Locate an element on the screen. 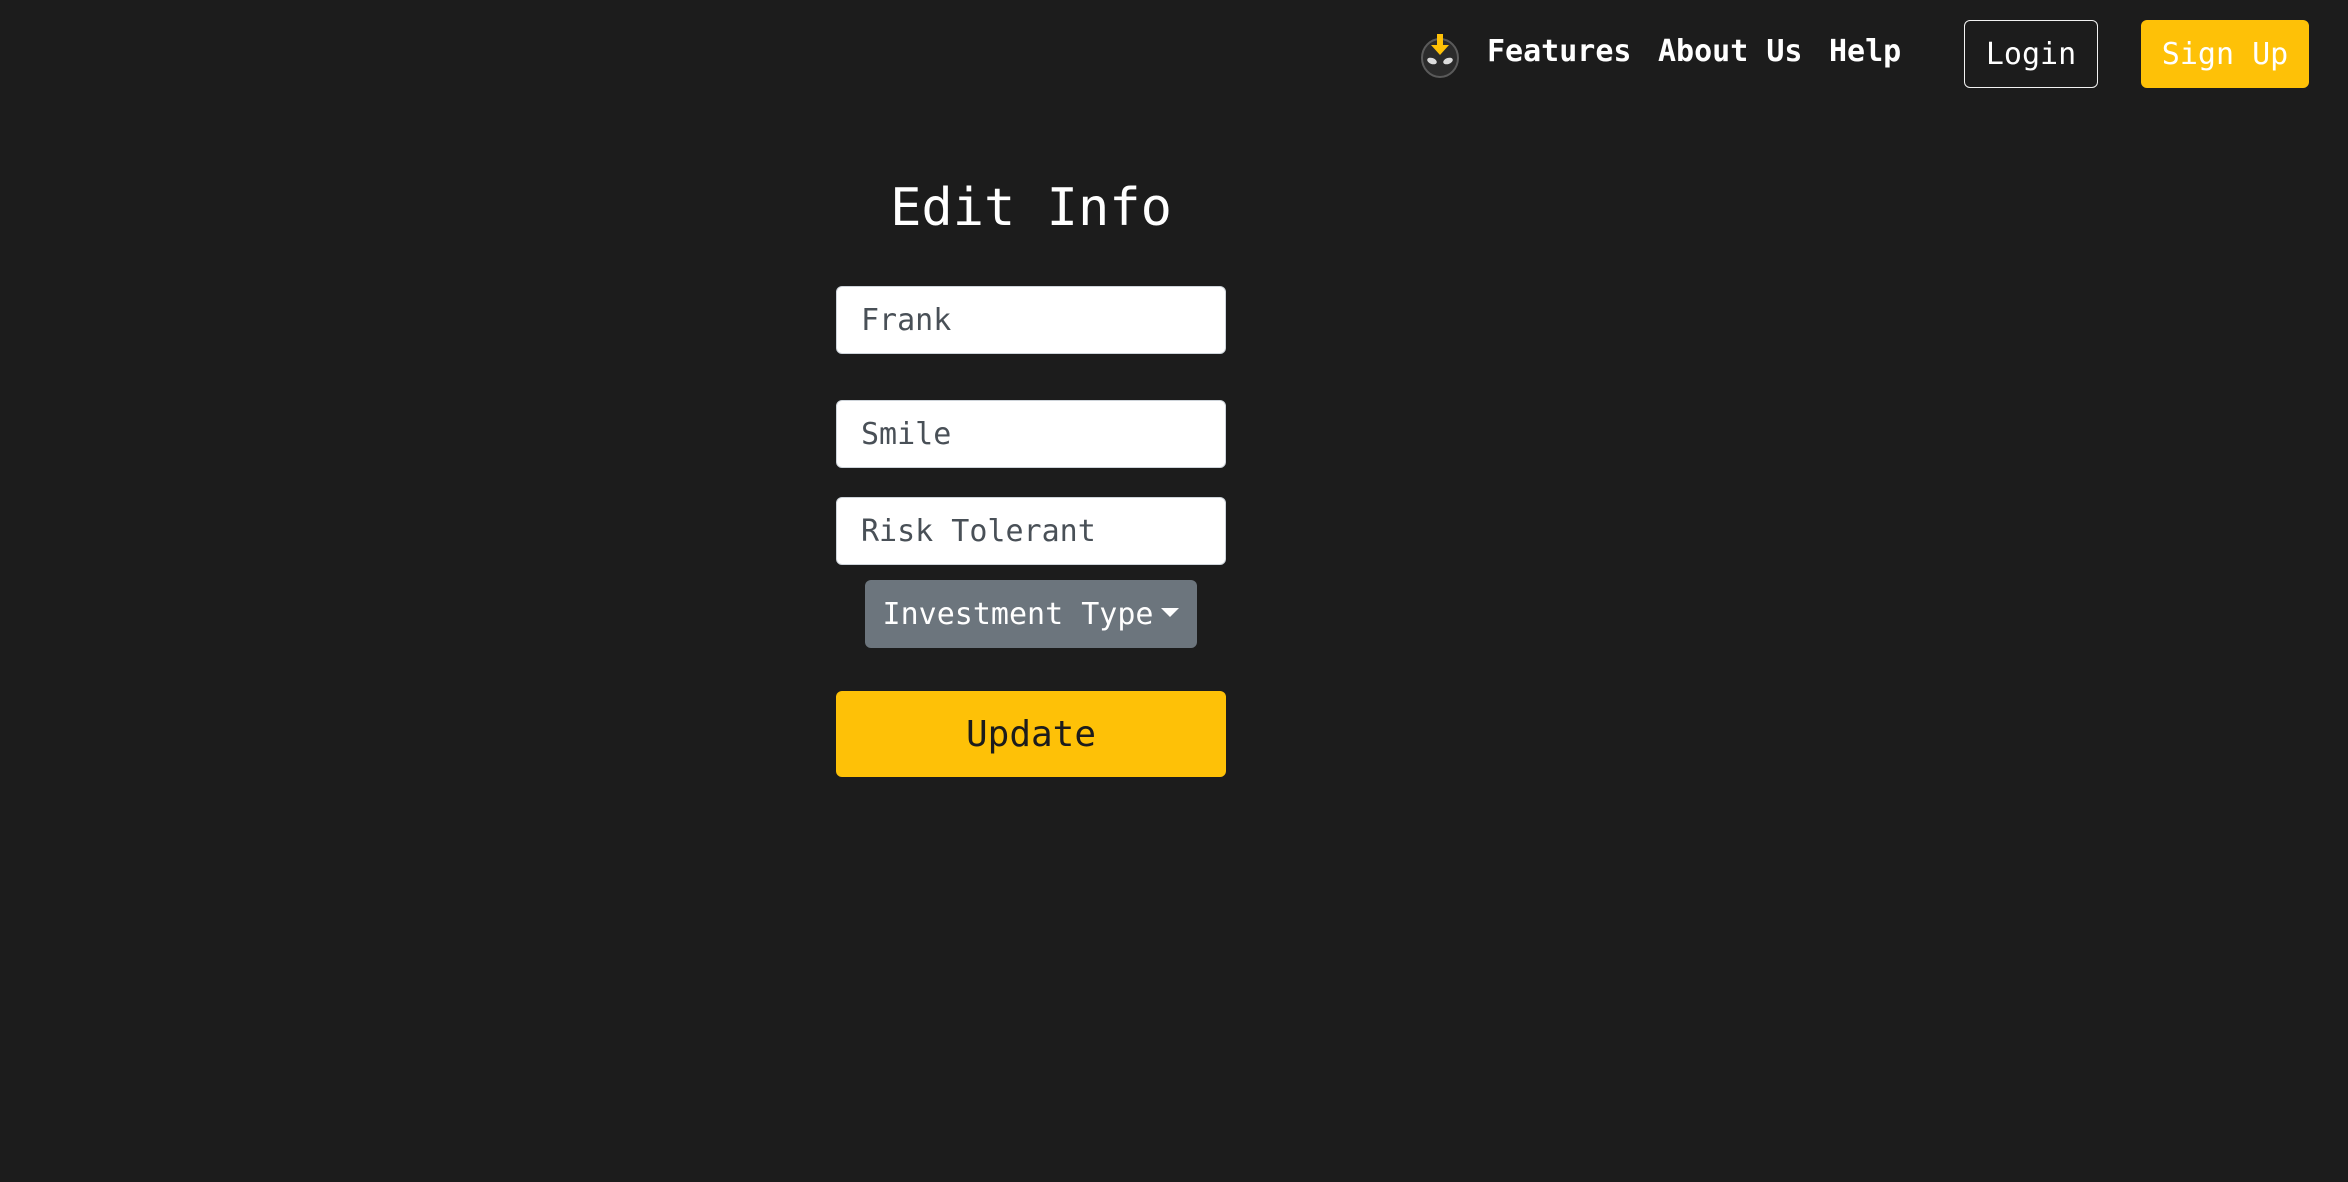 This screenshot has height=1182, width=2348. login-button: Login is located at coordinates (2031, 54).